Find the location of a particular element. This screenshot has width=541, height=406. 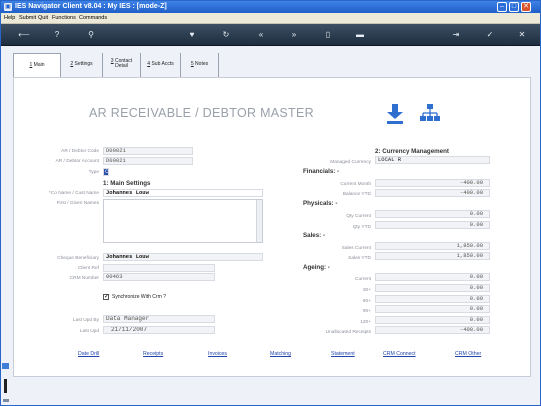

tab-notes-label: Notes is located at coordinates (202, 64).